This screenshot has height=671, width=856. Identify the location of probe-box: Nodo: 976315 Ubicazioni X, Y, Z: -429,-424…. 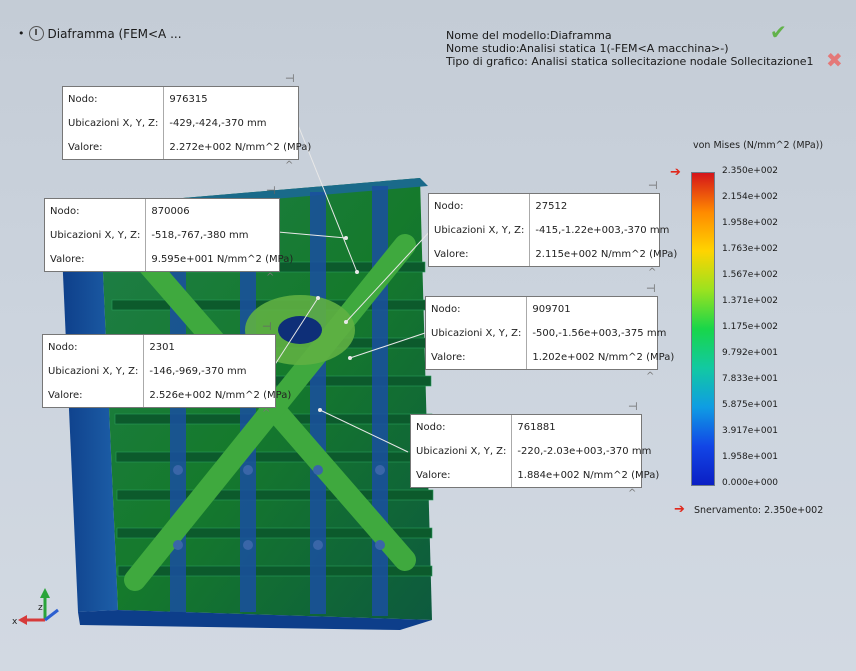
(186, 123).